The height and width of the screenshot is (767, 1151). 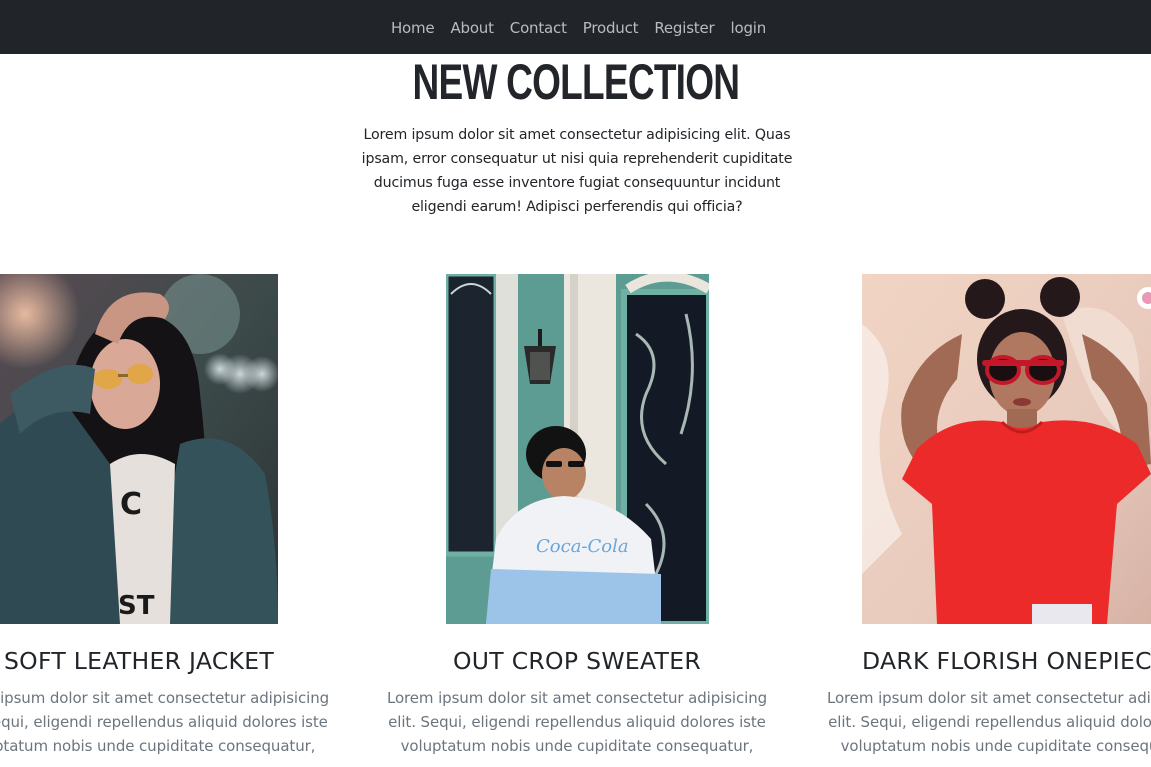 What do you see at coordinates (471, 28) in the screenshot?
I see `nav-link-about: About` at bounding box center [471, 28].